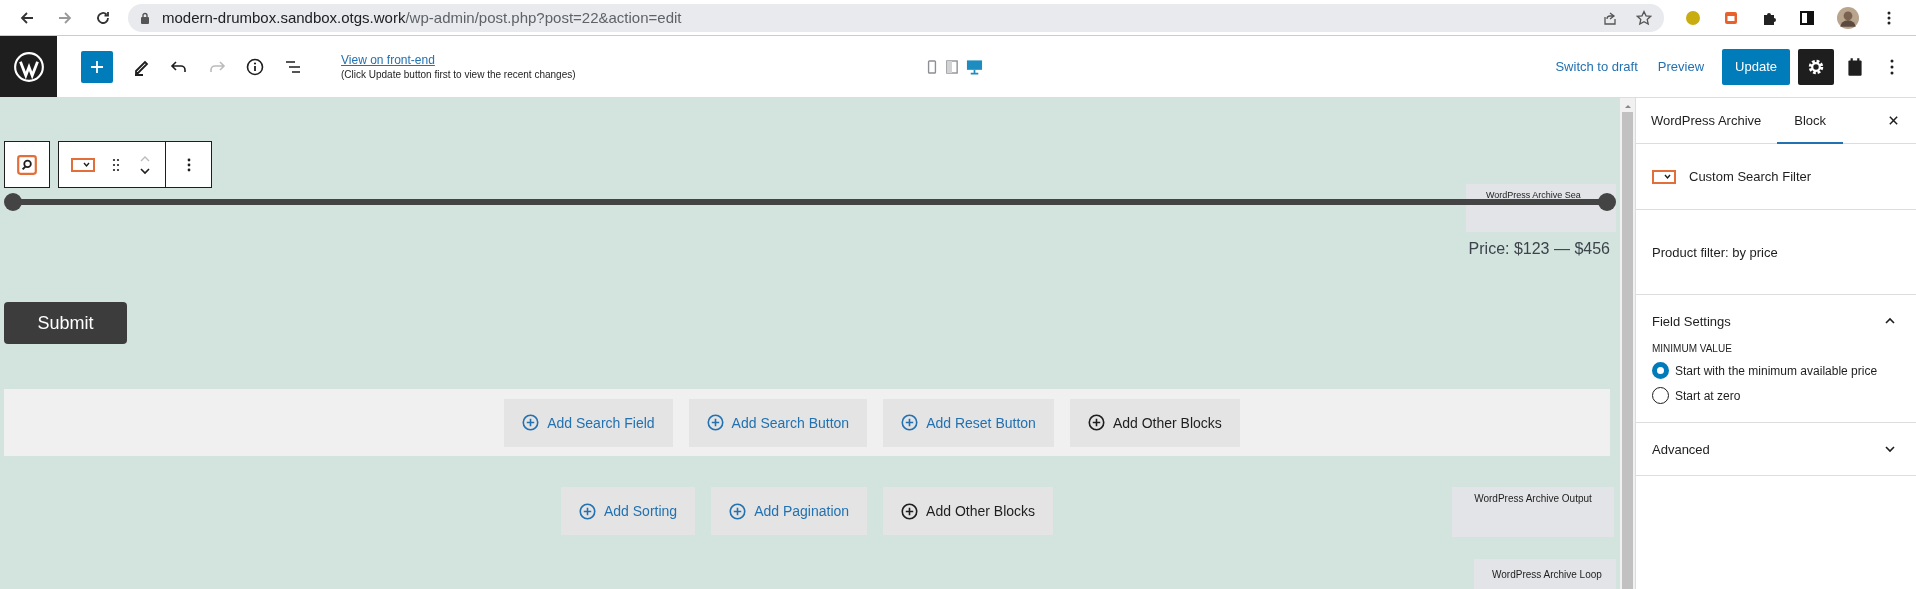 This screenshot has width=1916, height=589. Describe the element at coordinates (116, 164) in the screenshot. I see `drag-handle-icon` at that location.